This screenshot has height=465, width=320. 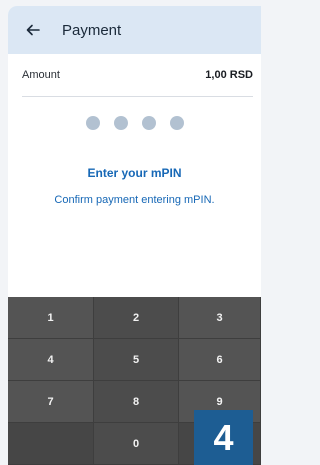 What do you see at coordinates (51, 318) in the screenshot?
I see `key-1: 1` at bounding box center [51, 318].